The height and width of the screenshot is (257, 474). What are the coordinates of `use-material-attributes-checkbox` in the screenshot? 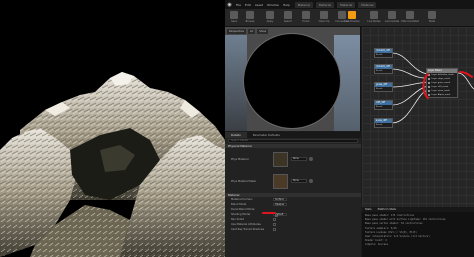 It's located at (274, 224).